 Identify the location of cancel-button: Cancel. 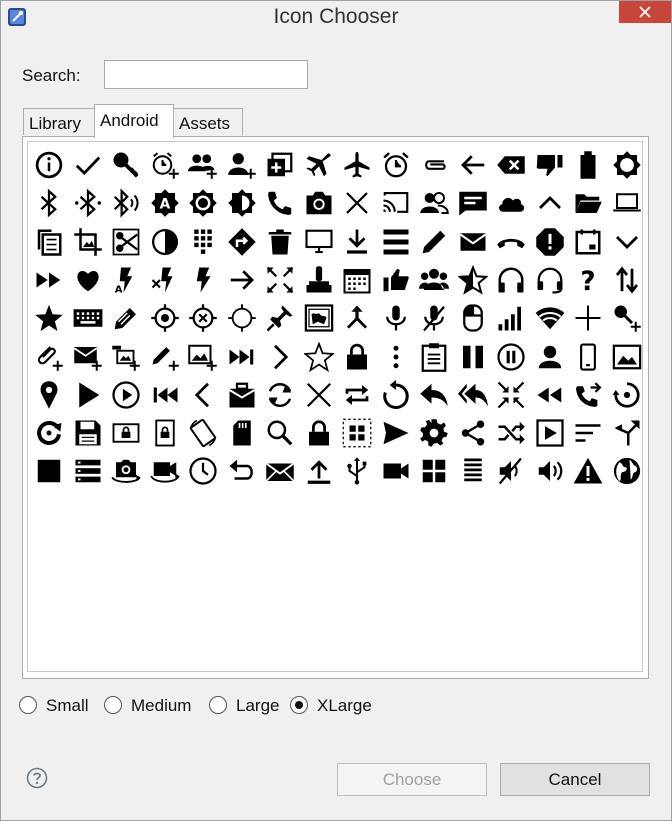
(575, 779).